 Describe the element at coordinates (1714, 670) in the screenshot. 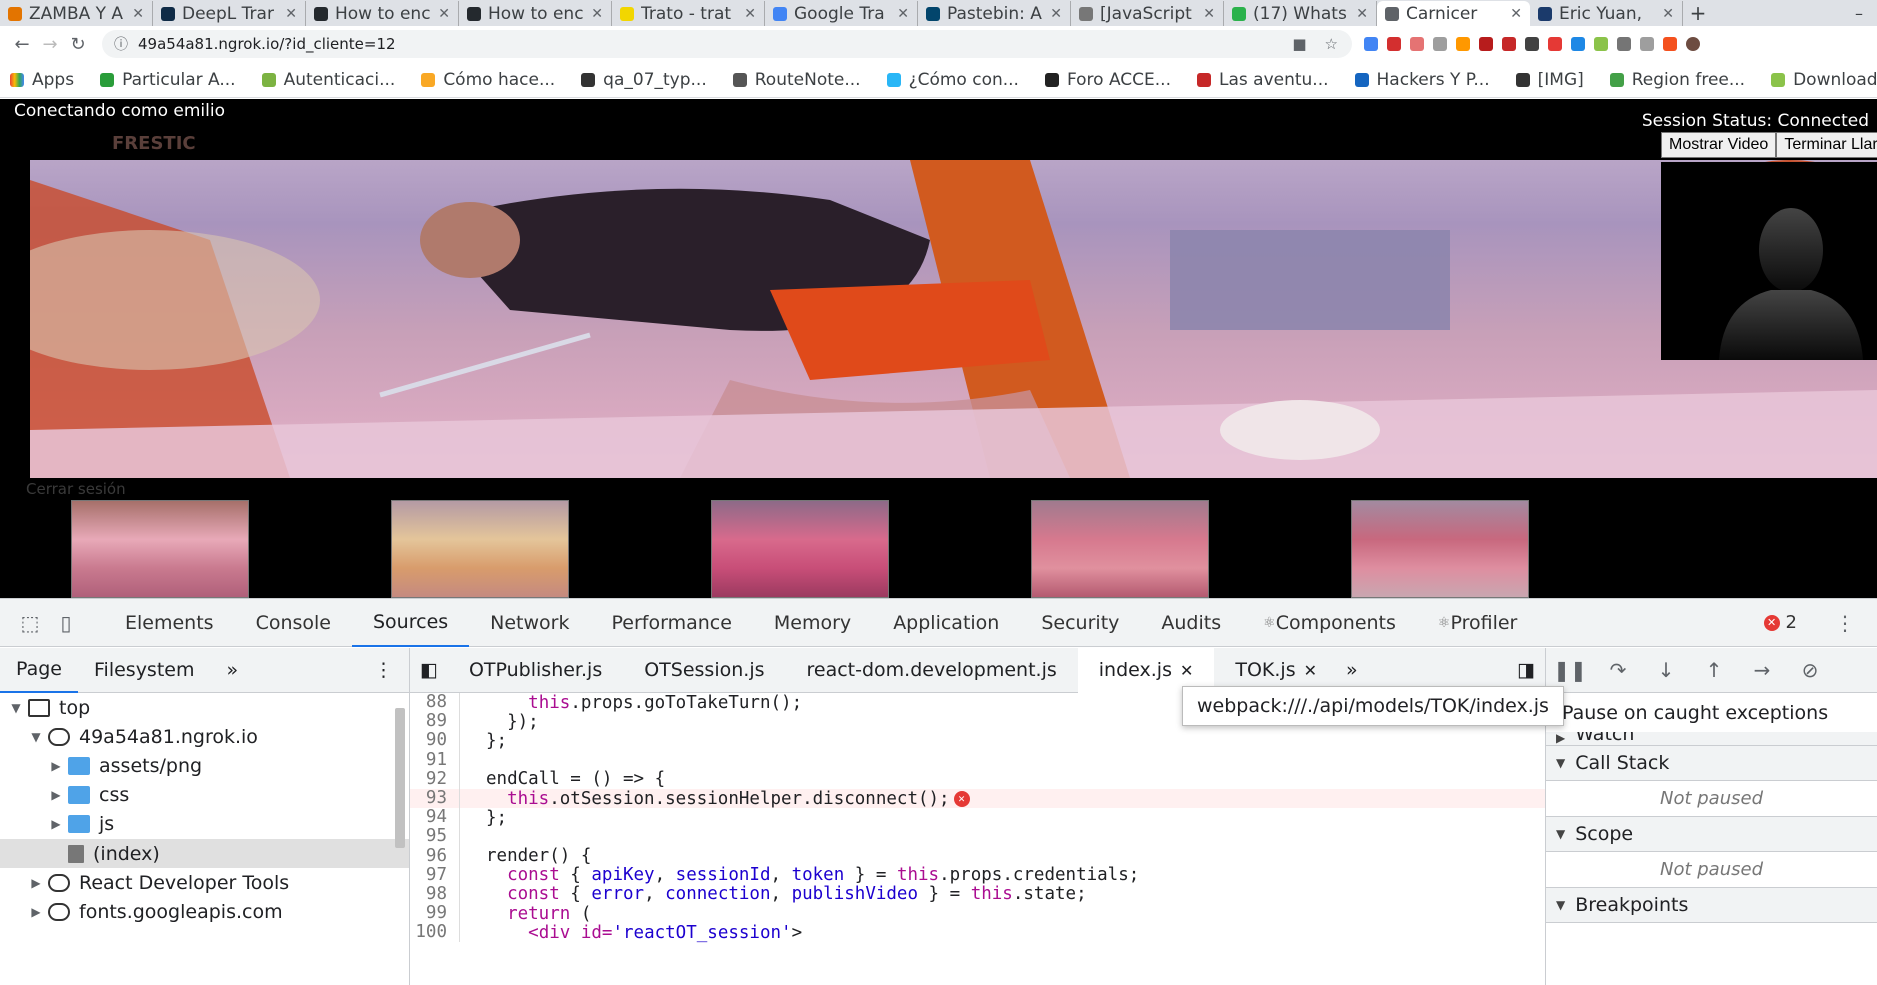

I see `step-out-icon: ↑` at that location.